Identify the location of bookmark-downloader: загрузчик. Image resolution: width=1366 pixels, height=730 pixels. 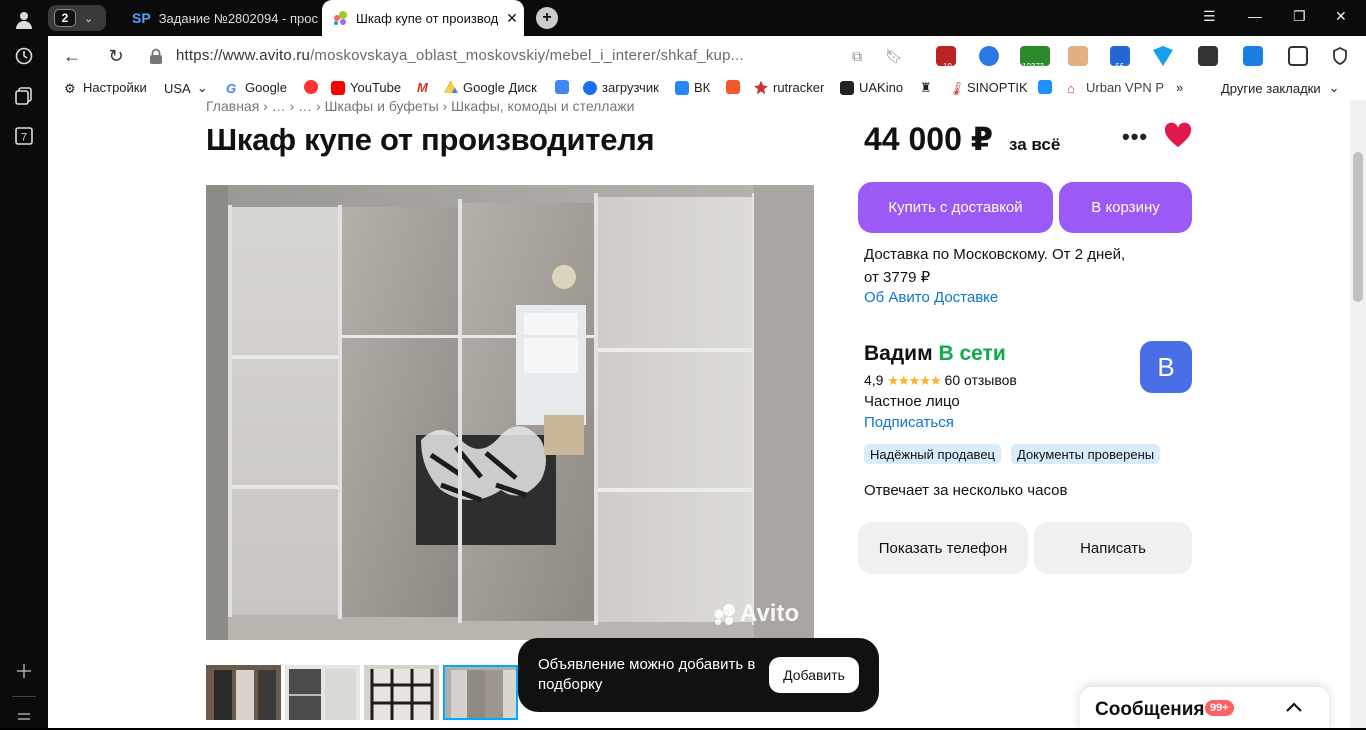
(621, 87).